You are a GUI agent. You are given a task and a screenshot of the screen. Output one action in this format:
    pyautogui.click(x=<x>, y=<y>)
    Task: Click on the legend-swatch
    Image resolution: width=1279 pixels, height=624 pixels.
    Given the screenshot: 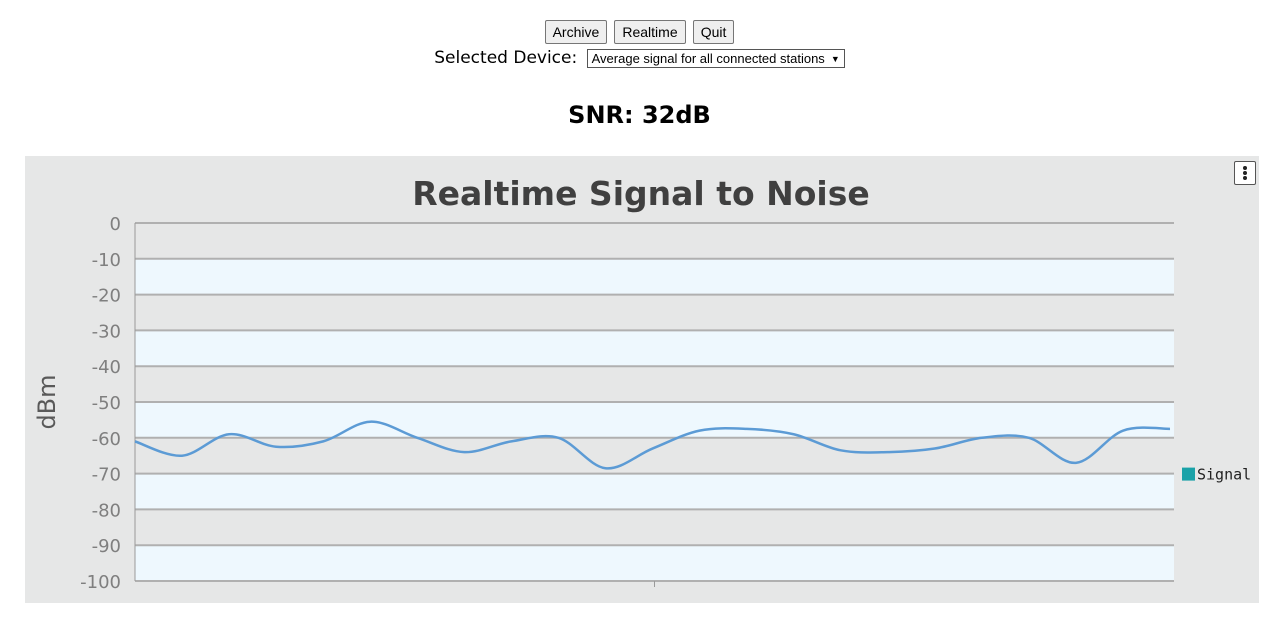 What is the action you would take?
    pyautogui.click(x=1188, y=474)
    